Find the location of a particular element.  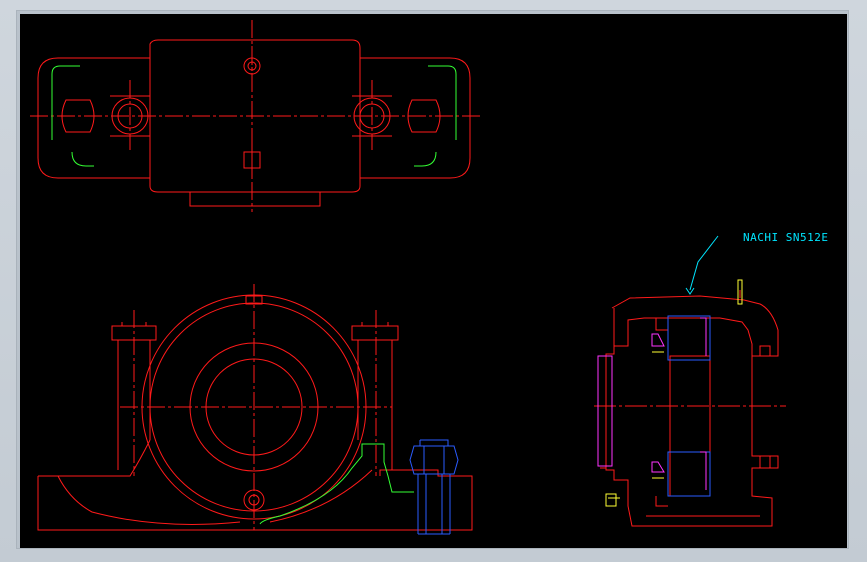

yellow-details is located at coordinates (674, 393).